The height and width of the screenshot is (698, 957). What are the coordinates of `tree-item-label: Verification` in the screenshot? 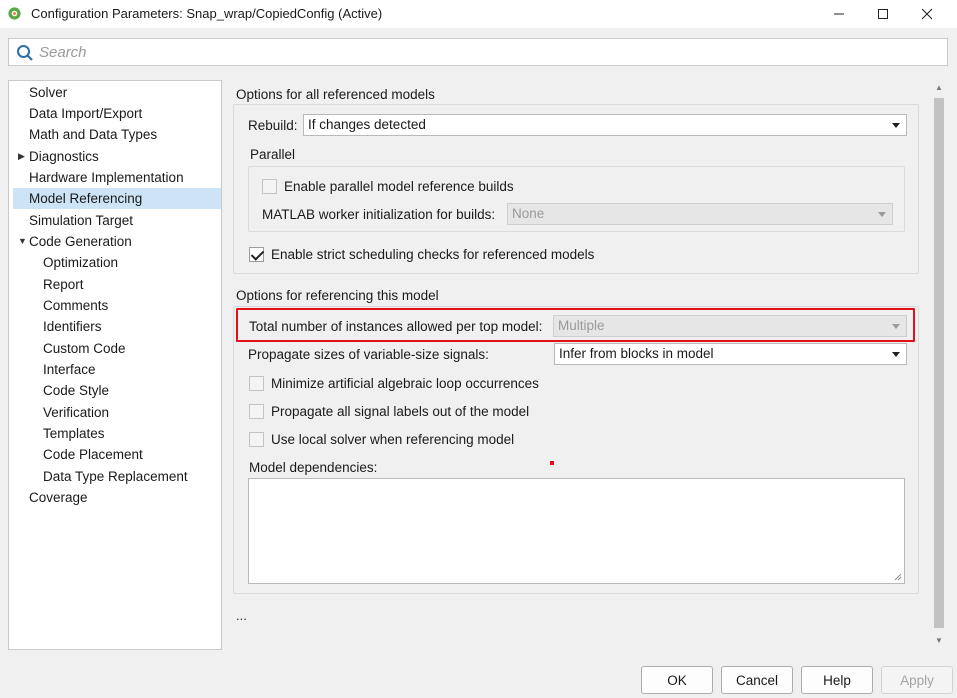 It's located at (76, 412).